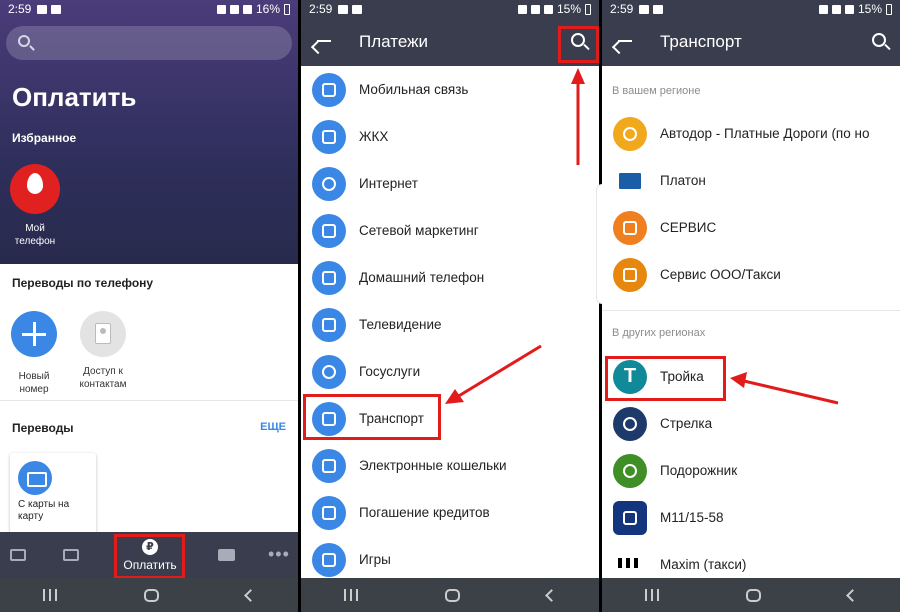 The image size is (900, 612). Describe the element at coordinates (53, 494) in the screenshot. I see `card-to-card-tile: С карты на карту` at that location.